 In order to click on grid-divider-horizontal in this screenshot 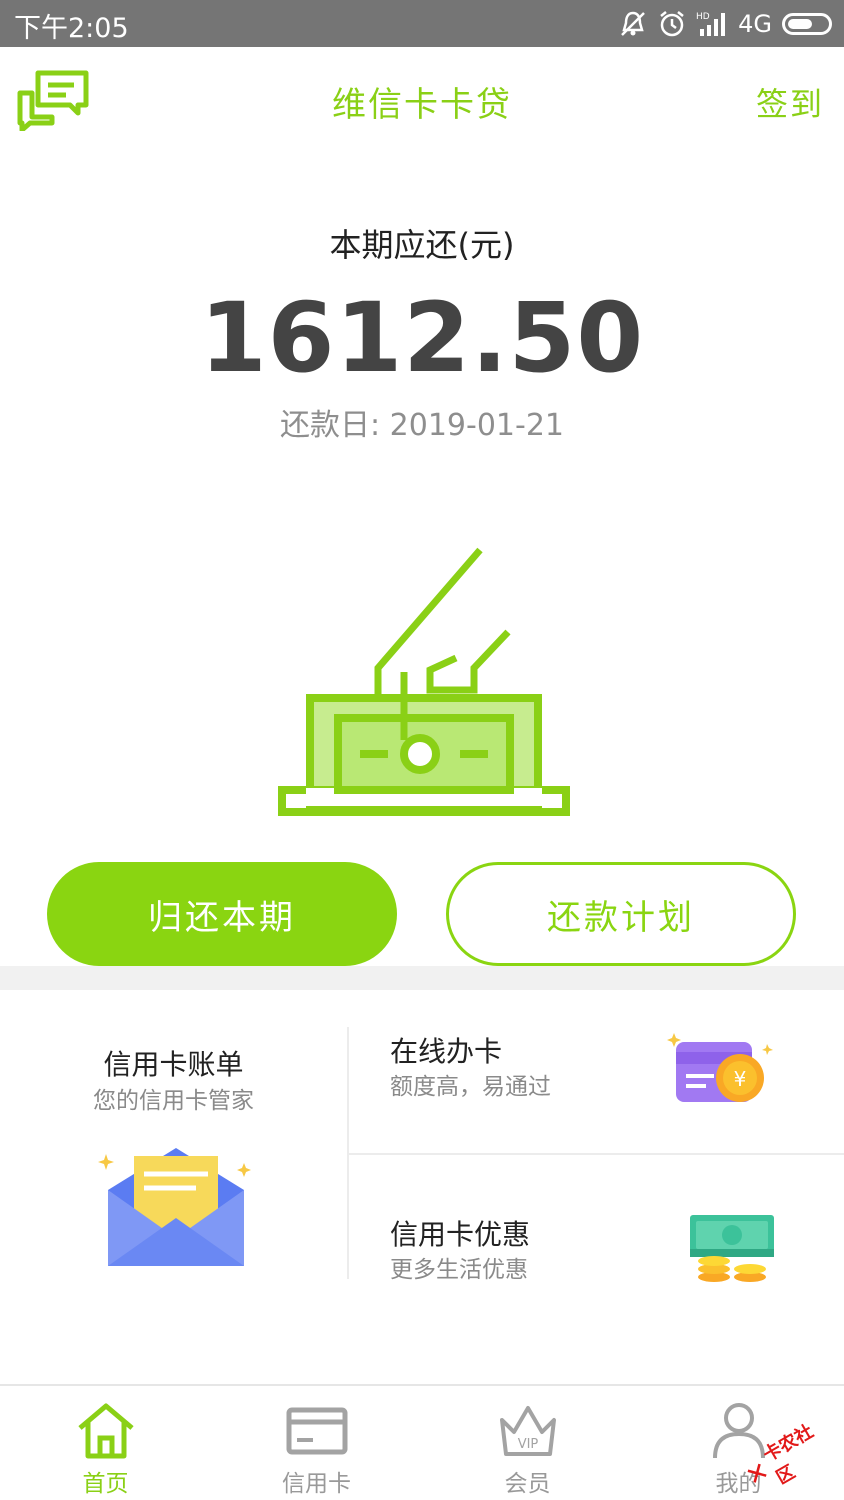, I will do `click(596, 1154)`.